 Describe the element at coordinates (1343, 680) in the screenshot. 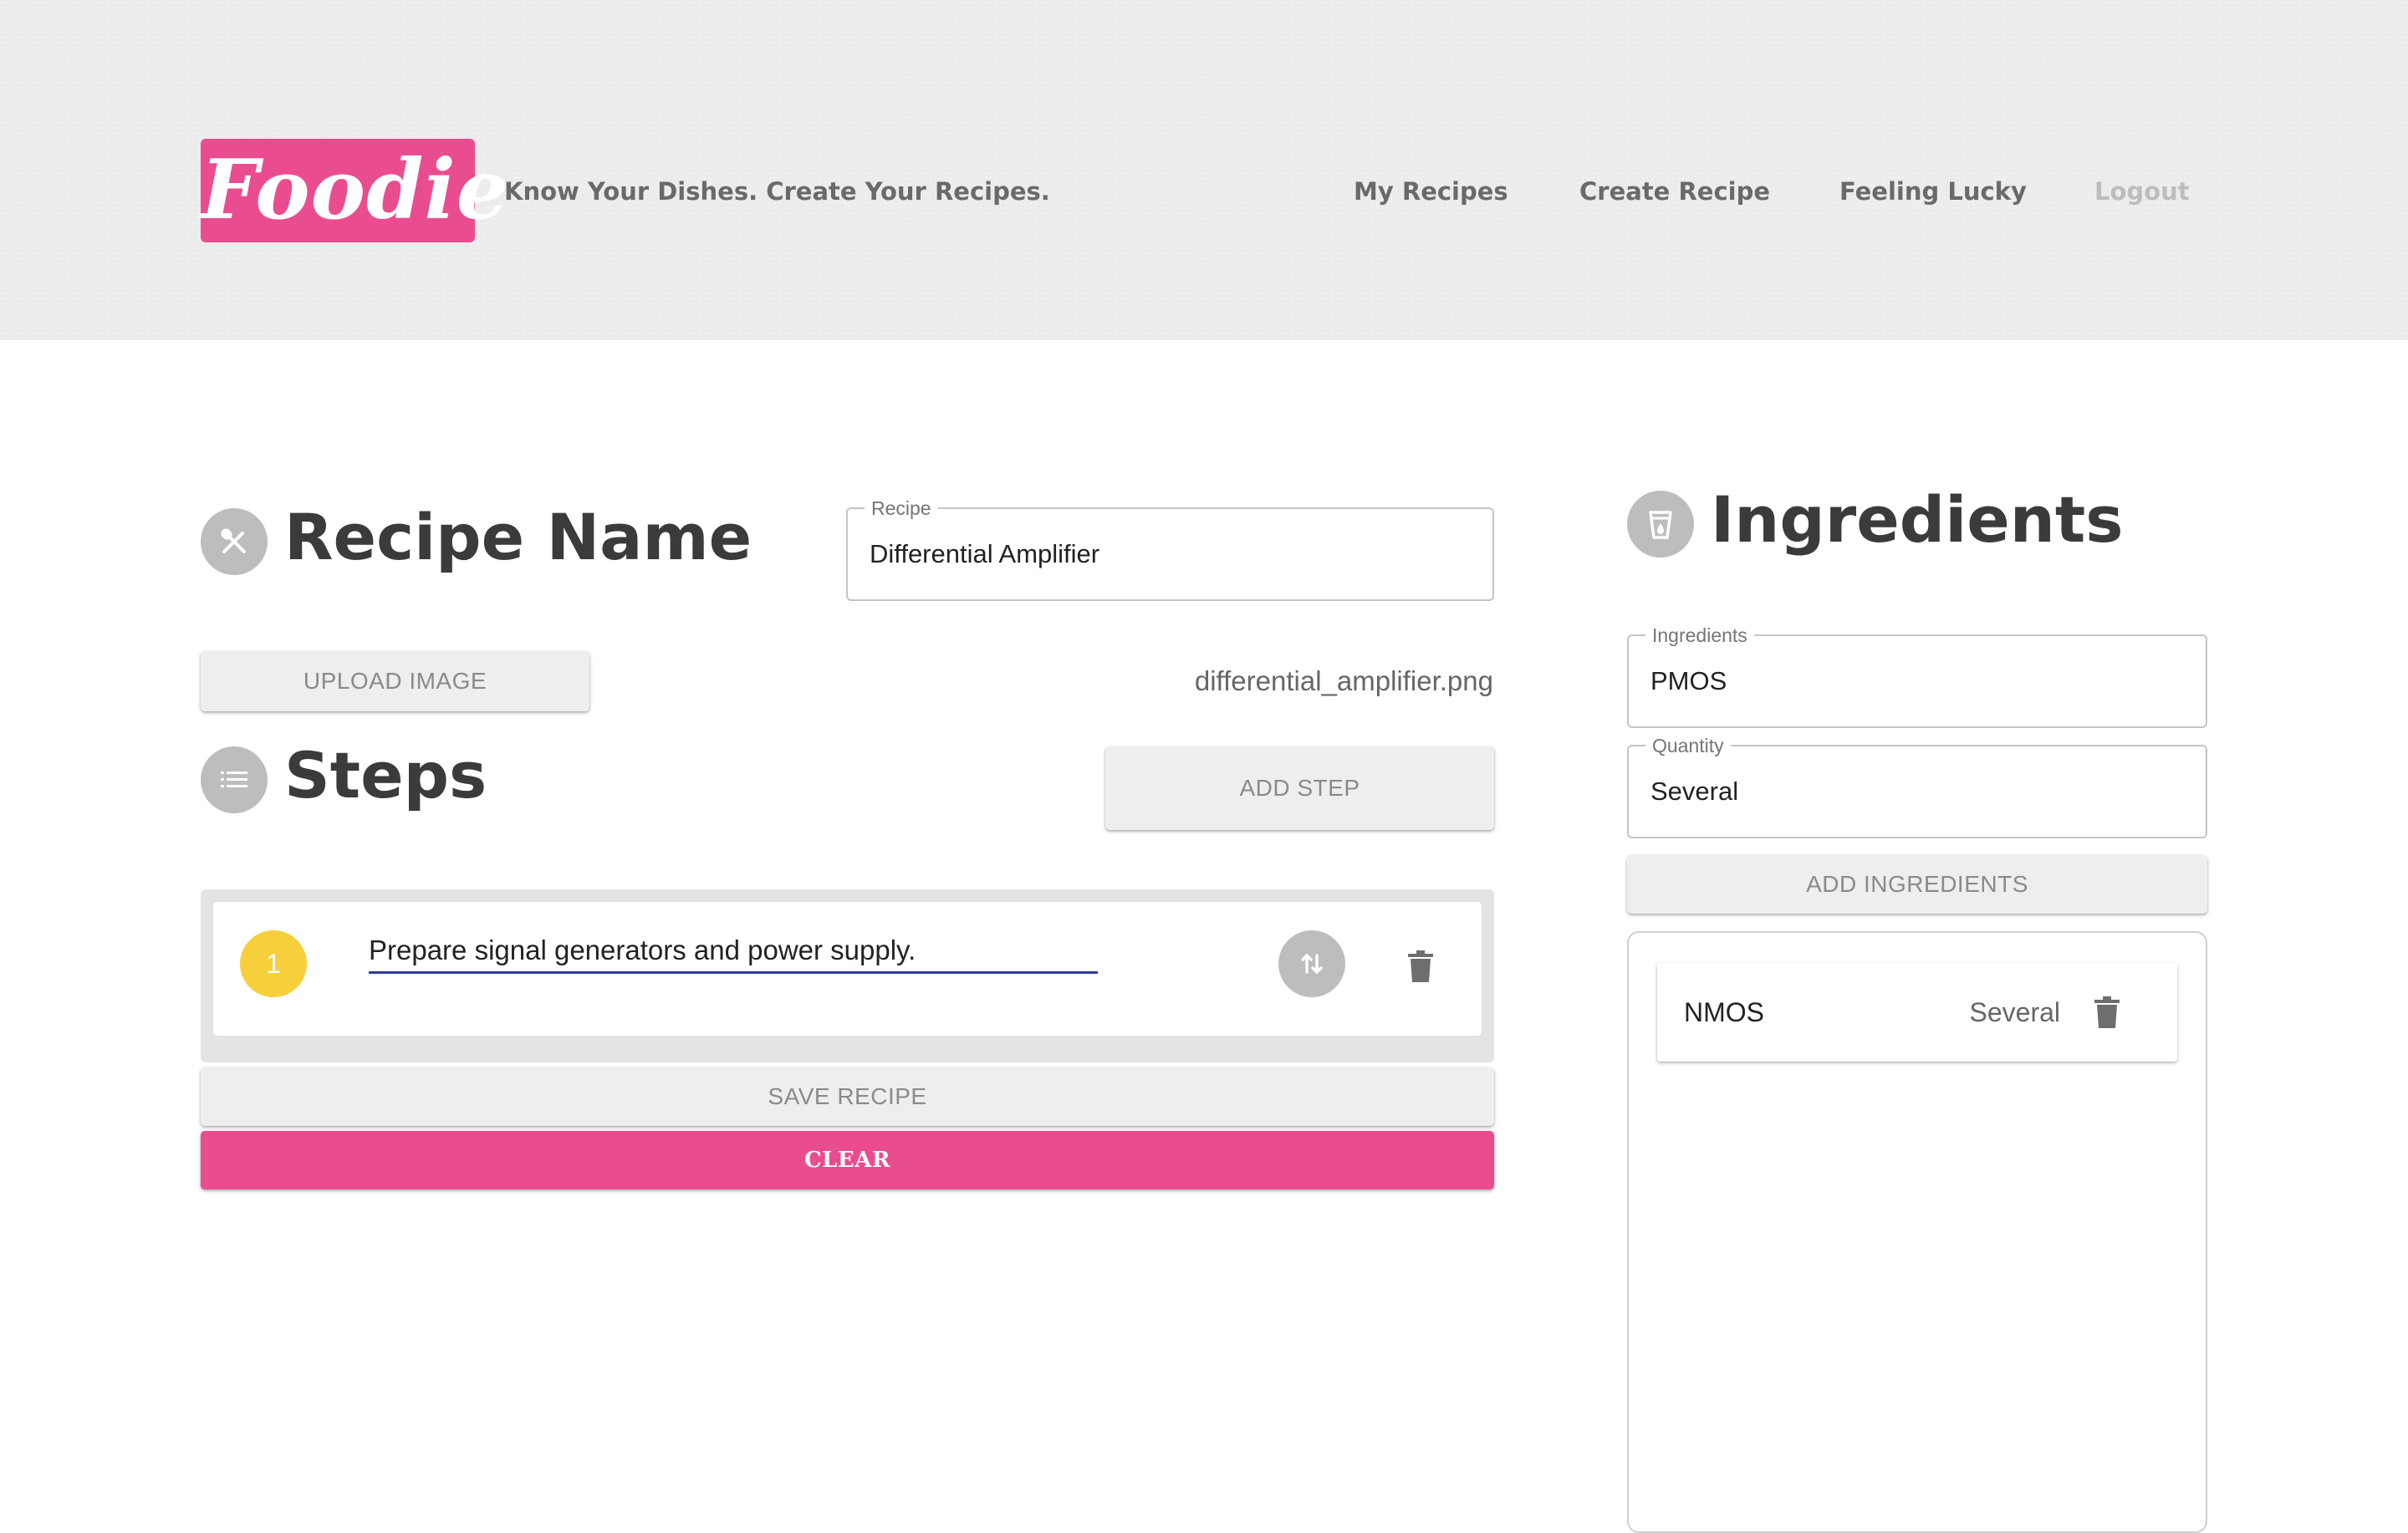

I see `uploaded-filename: differential_amplifier.png` at that location.